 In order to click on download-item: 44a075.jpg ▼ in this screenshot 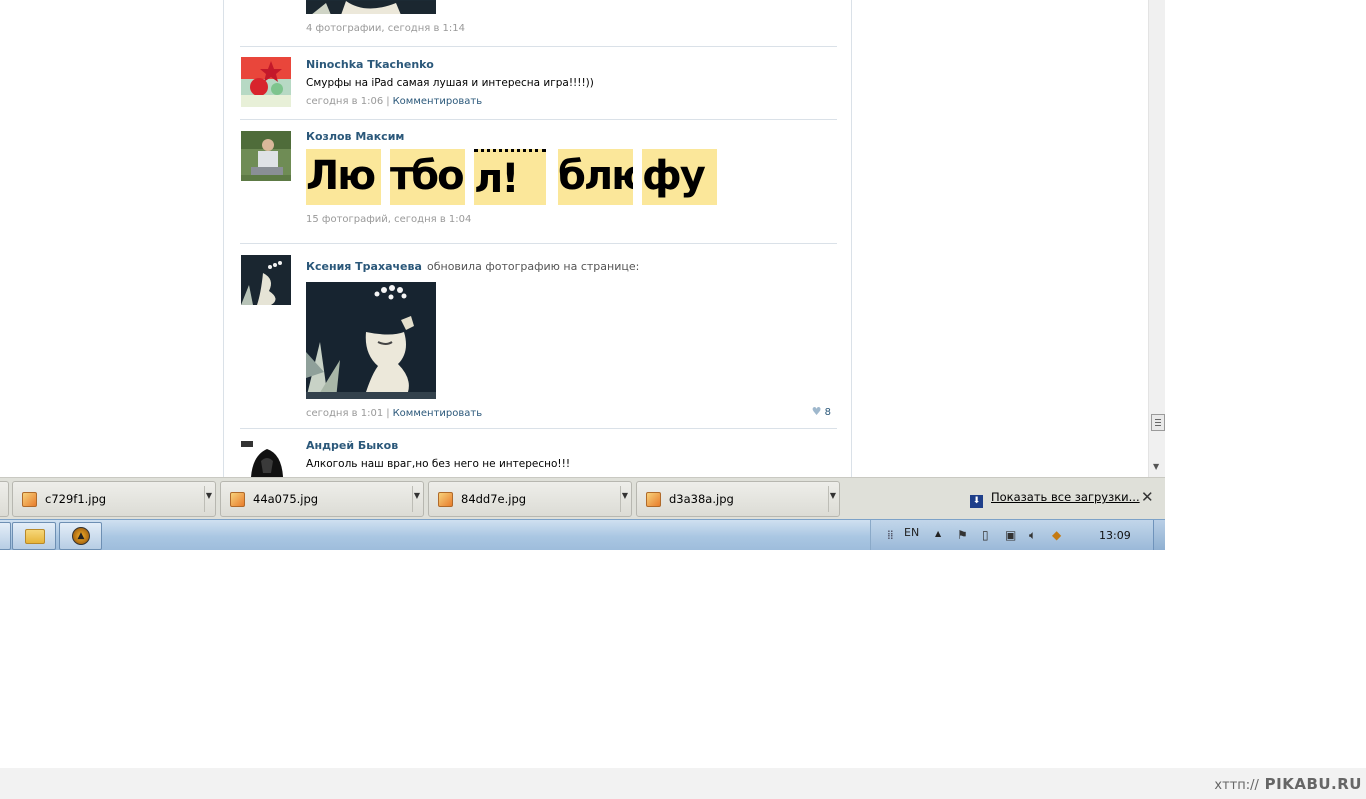, I will do `click(322, 499)`.